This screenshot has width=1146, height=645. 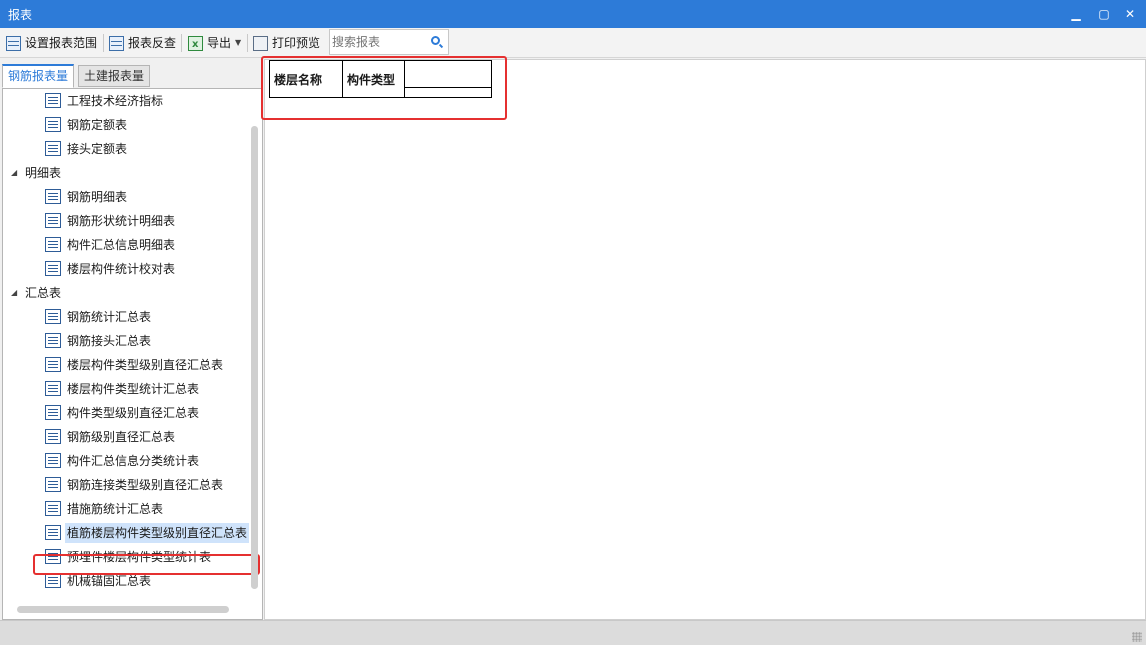 What do you see at coordinates (115, 101) in the screenshot?
I see `tree-report-item-label: 工程技术经济指标` at bounding box center [115, 101].